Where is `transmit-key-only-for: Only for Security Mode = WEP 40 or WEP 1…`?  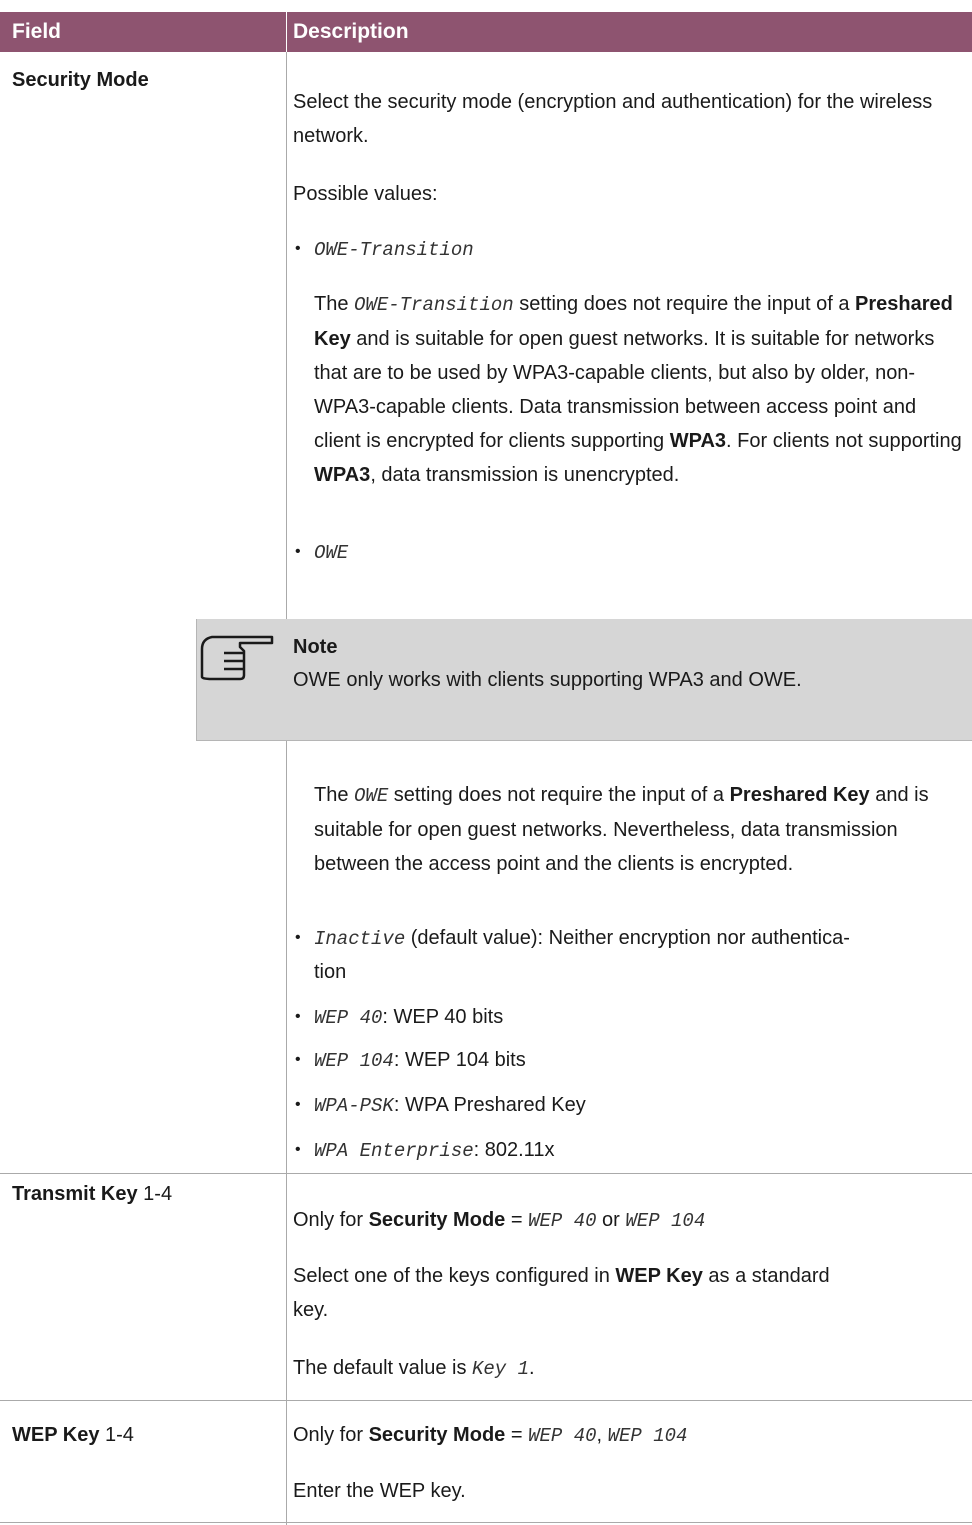
transmit-key-only-for: Only for Security Mode = WEP 40 or WEP 1… is located at coordinates (499, 1220).